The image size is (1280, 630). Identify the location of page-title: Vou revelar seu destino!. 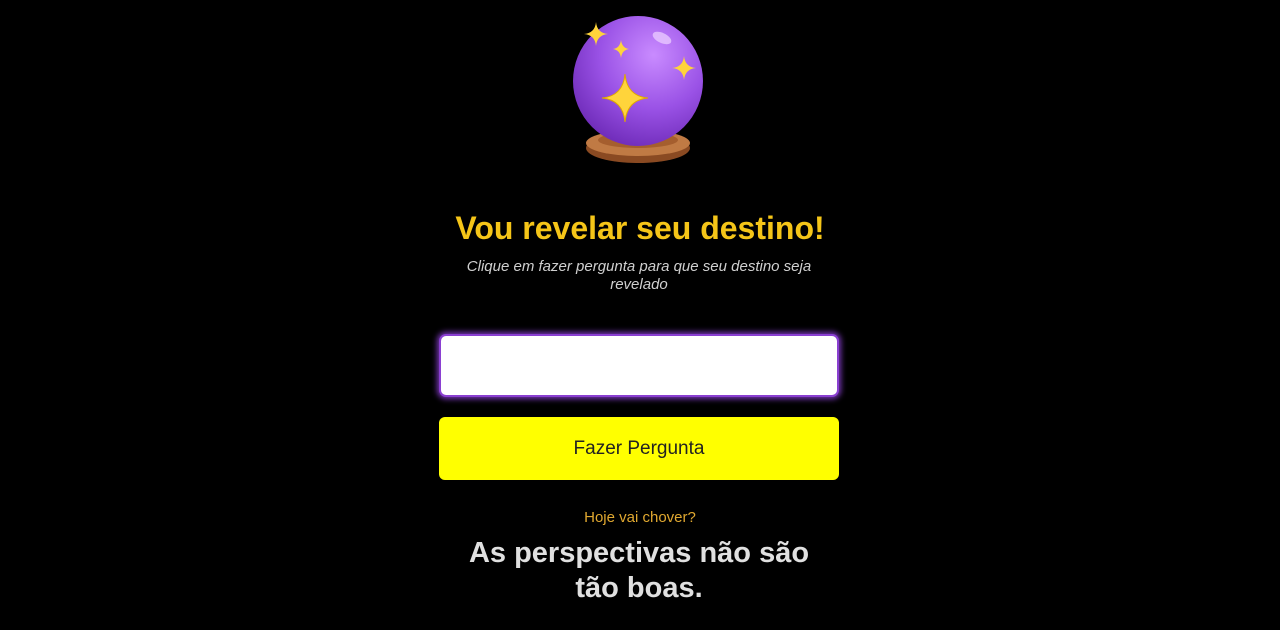
(640, 228).